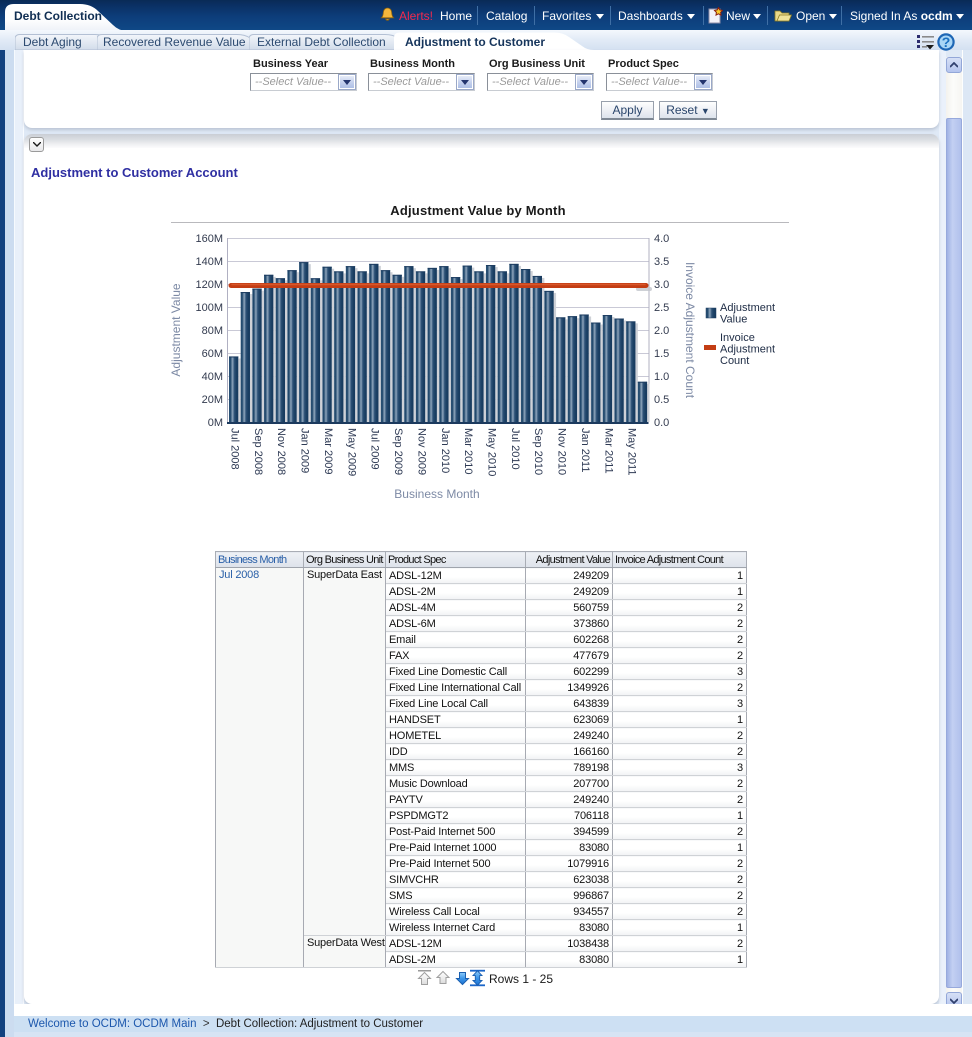  Describe the element at coordinates (52, 42) in the screenshot. I see `svg-text: Debt Aging` at that location.